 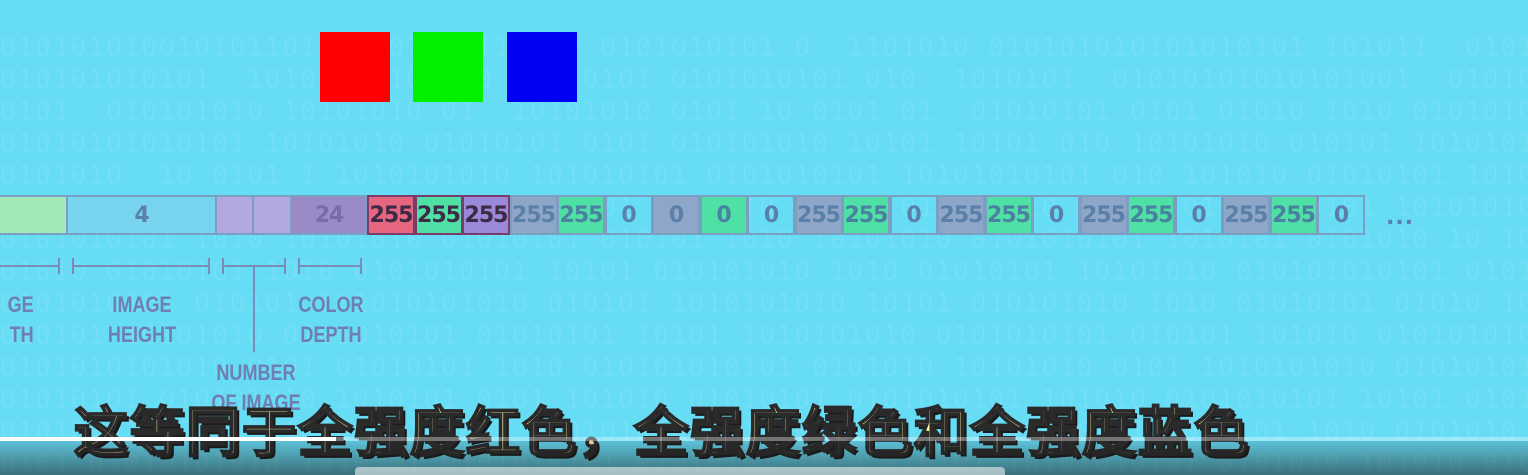 I want to click on video-scrub-preview, so click(x=680, y=471).